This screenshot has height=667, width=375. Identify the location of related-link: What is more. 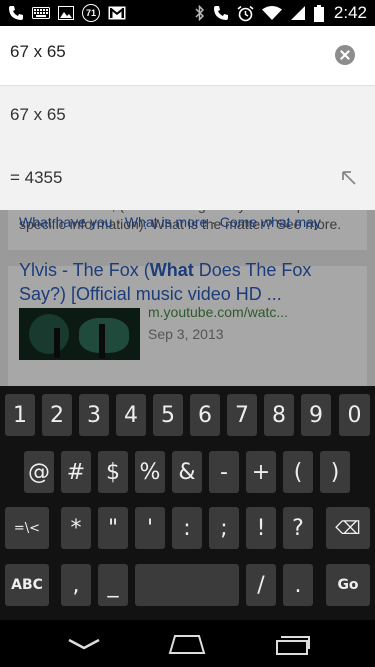
(166, 222).